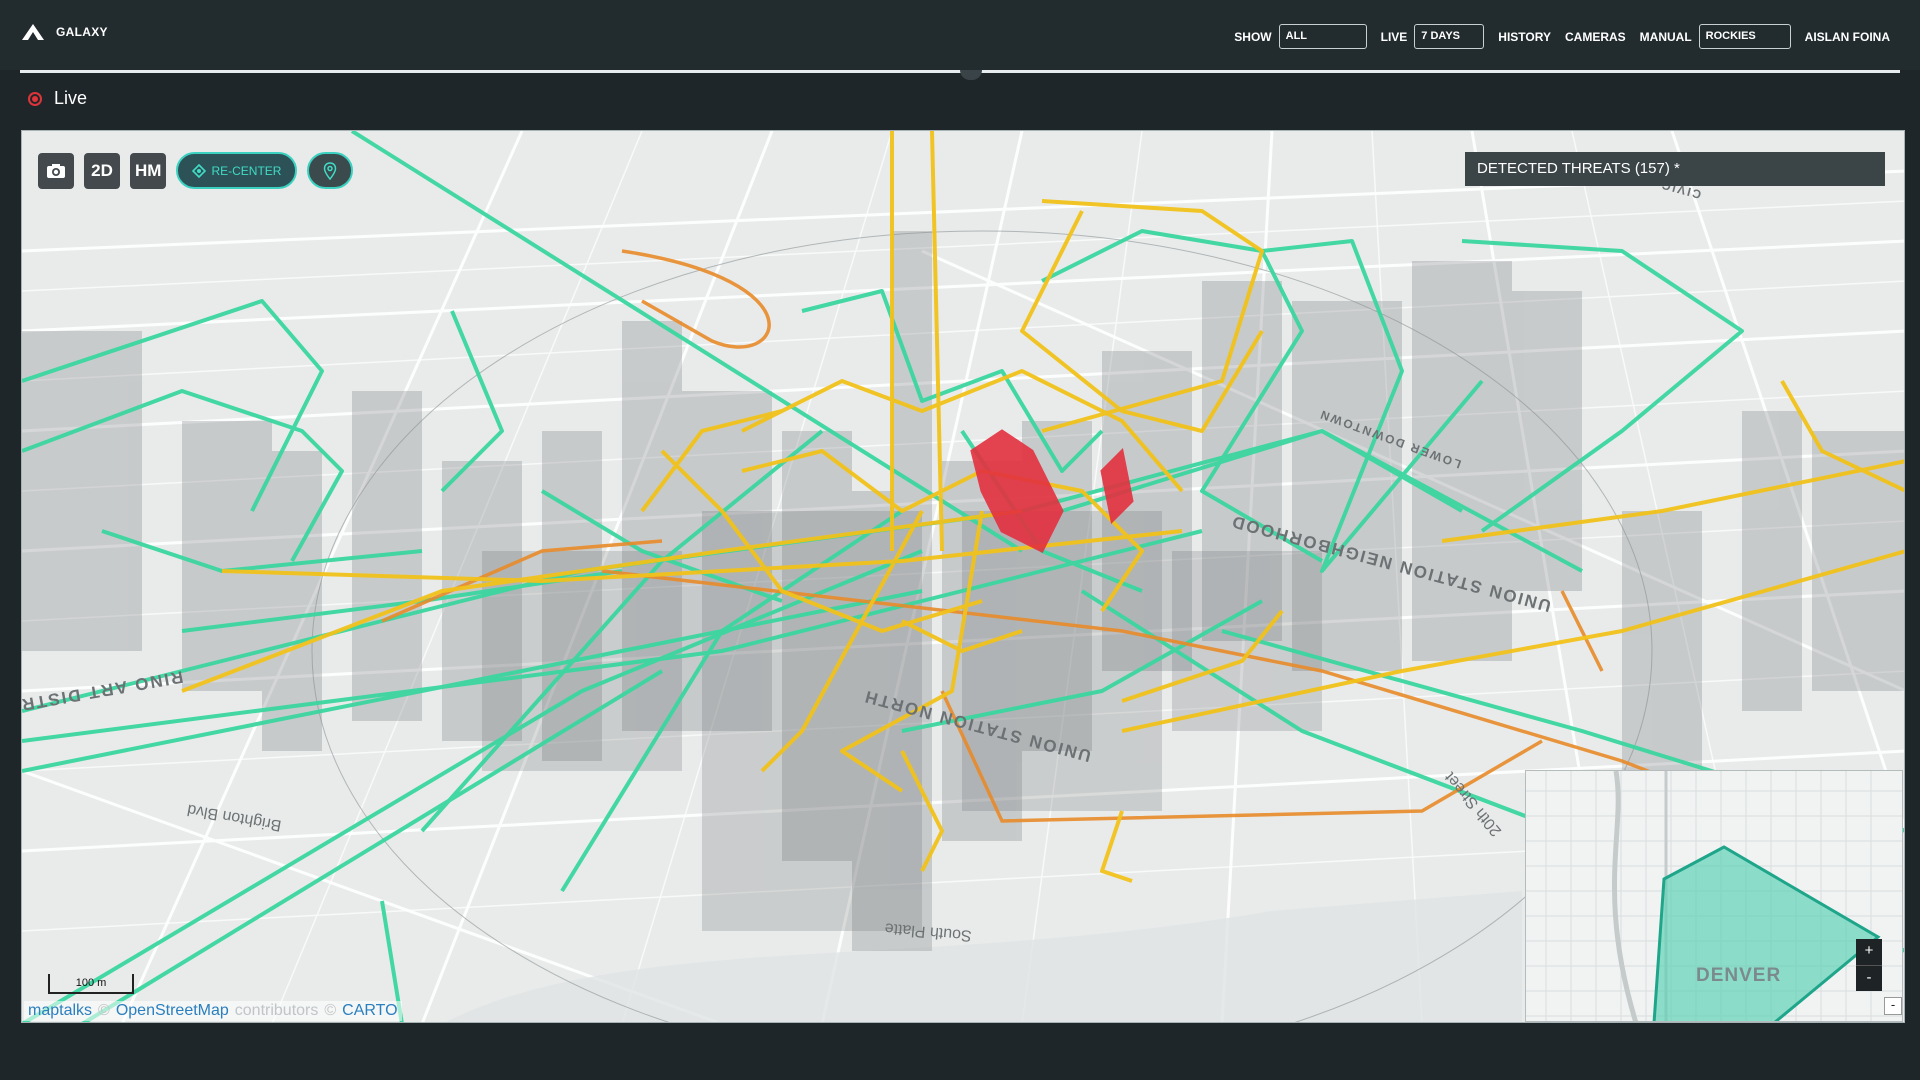 This screenshot has height=1080, width=1920. I want to click on threats-title: DETECTED THREATS, so click(1554, 168).